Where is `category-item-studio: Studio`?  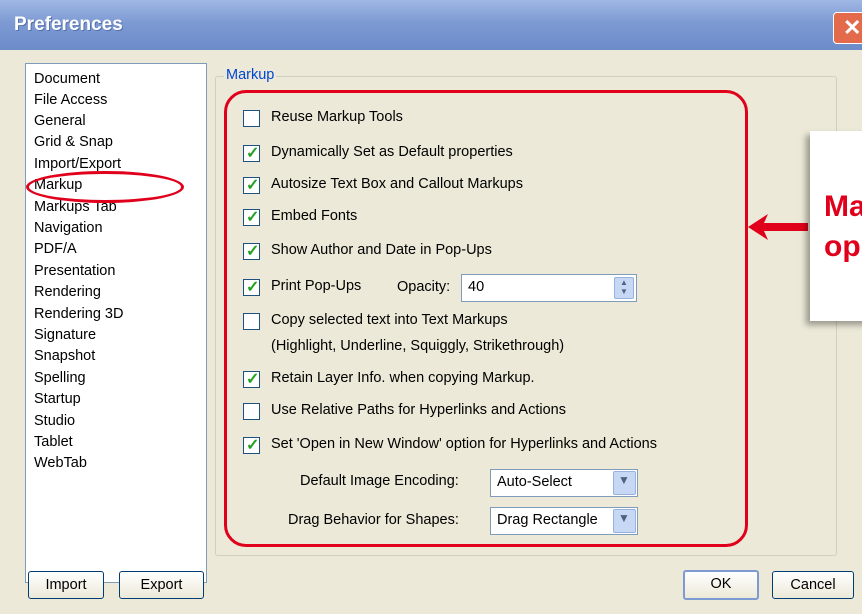 category-item-studio: Studio is located at coordinates (54, 421).